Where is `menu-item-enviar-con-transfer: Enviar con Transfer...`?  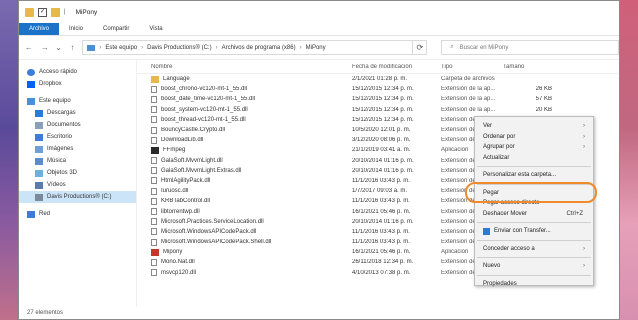 menu-item-enviar-con-transfer: Enviar con Transfer... is located at coordinates (534, 231).